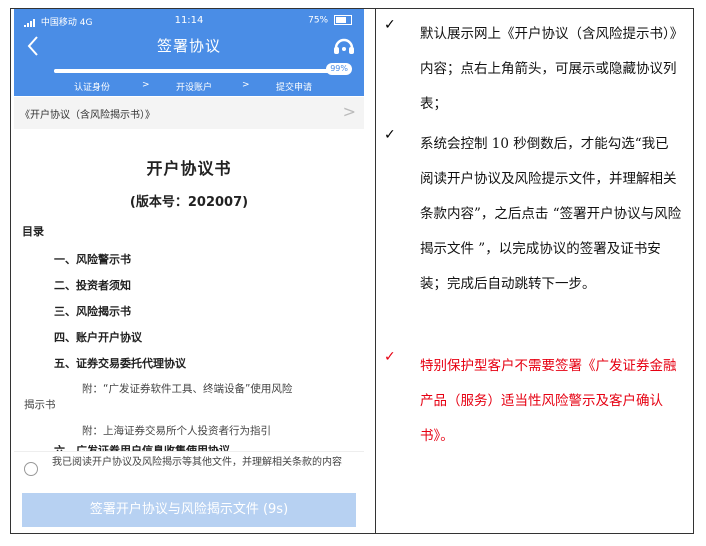 Image resolution: width=706 pixels, height=546 pixels. I want to click on agree-radio, so click(31, 469).